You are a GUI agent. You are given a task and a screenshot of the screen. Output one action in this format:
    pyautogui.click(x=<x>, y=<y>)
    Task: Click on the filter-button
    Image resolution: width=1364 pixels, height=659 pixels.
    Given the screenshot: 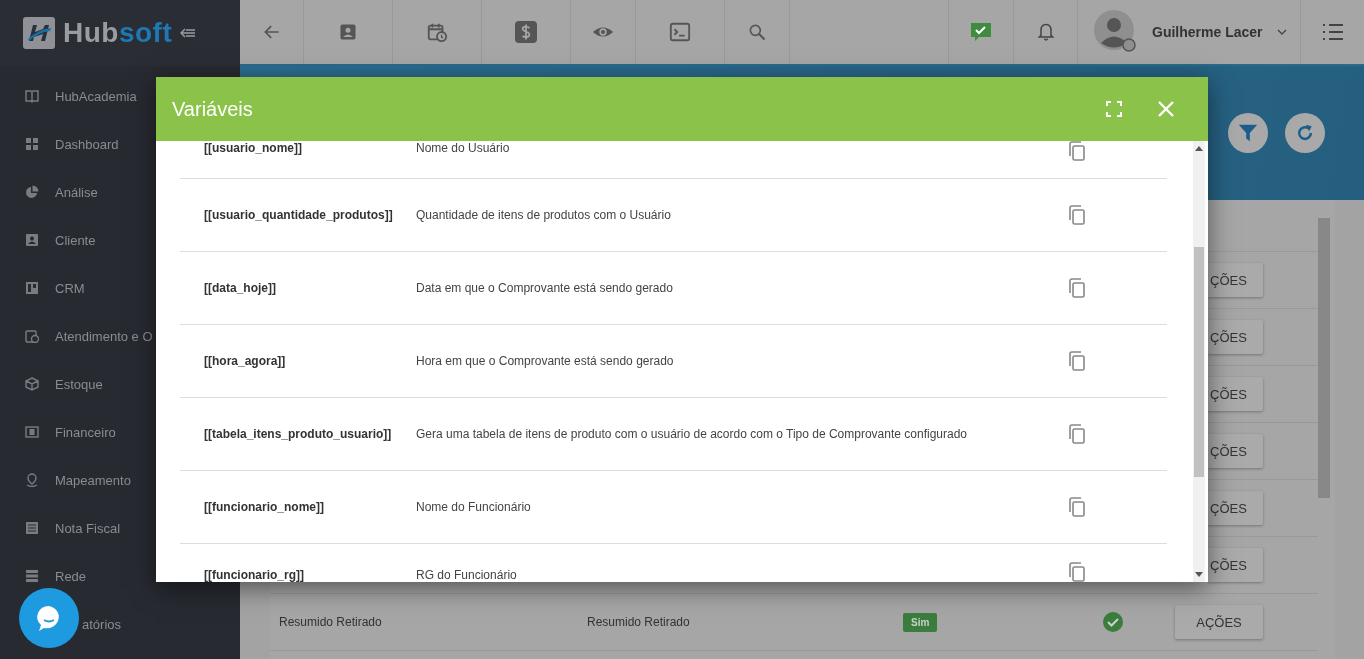 What is the action you would take?
    pyautogui.click(x=1248, y=133)
    